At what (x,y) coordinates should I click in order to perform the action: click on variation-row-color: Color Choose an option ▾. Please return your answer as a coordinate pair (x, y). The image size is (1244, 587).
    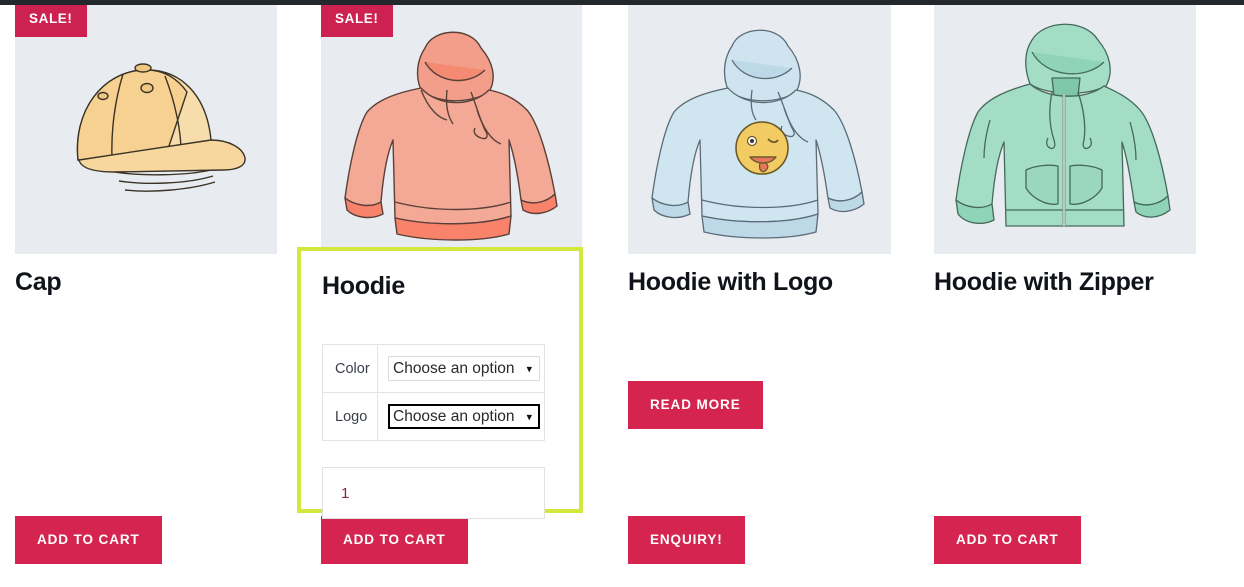
    Looking at the image, I should click on (433, 368).